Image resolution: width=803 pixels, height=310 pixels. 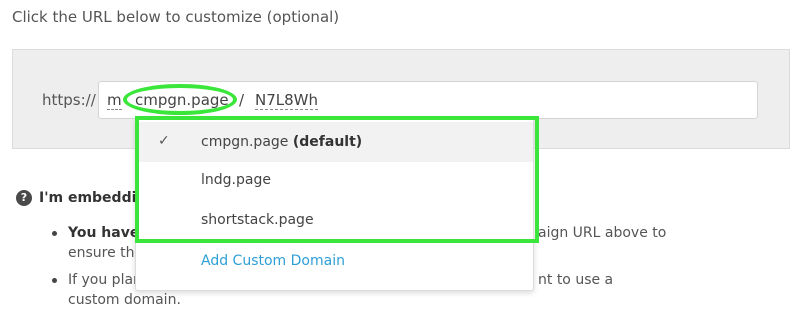 I want to click on domain-option-label: shortstack.page, so click(x=257, y=220).